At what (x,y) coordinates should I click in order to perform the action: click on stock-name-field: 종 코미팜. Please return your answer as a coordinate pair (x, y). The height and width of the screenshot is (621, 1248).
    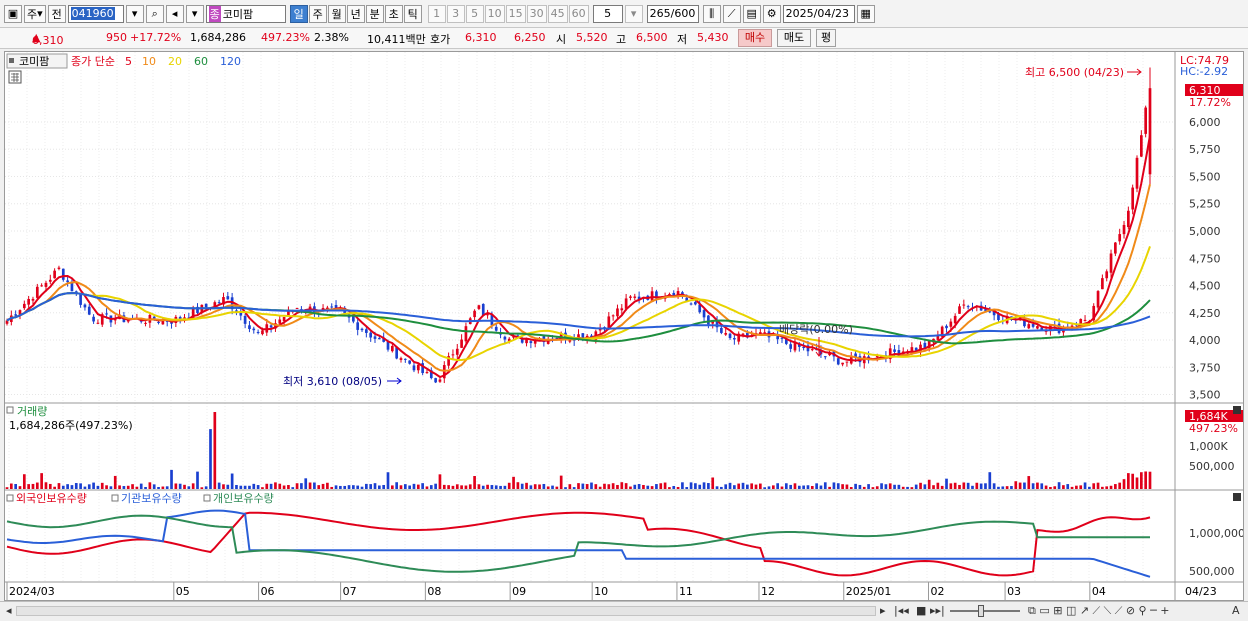
    Looking at the image, I should click on (245, 13).